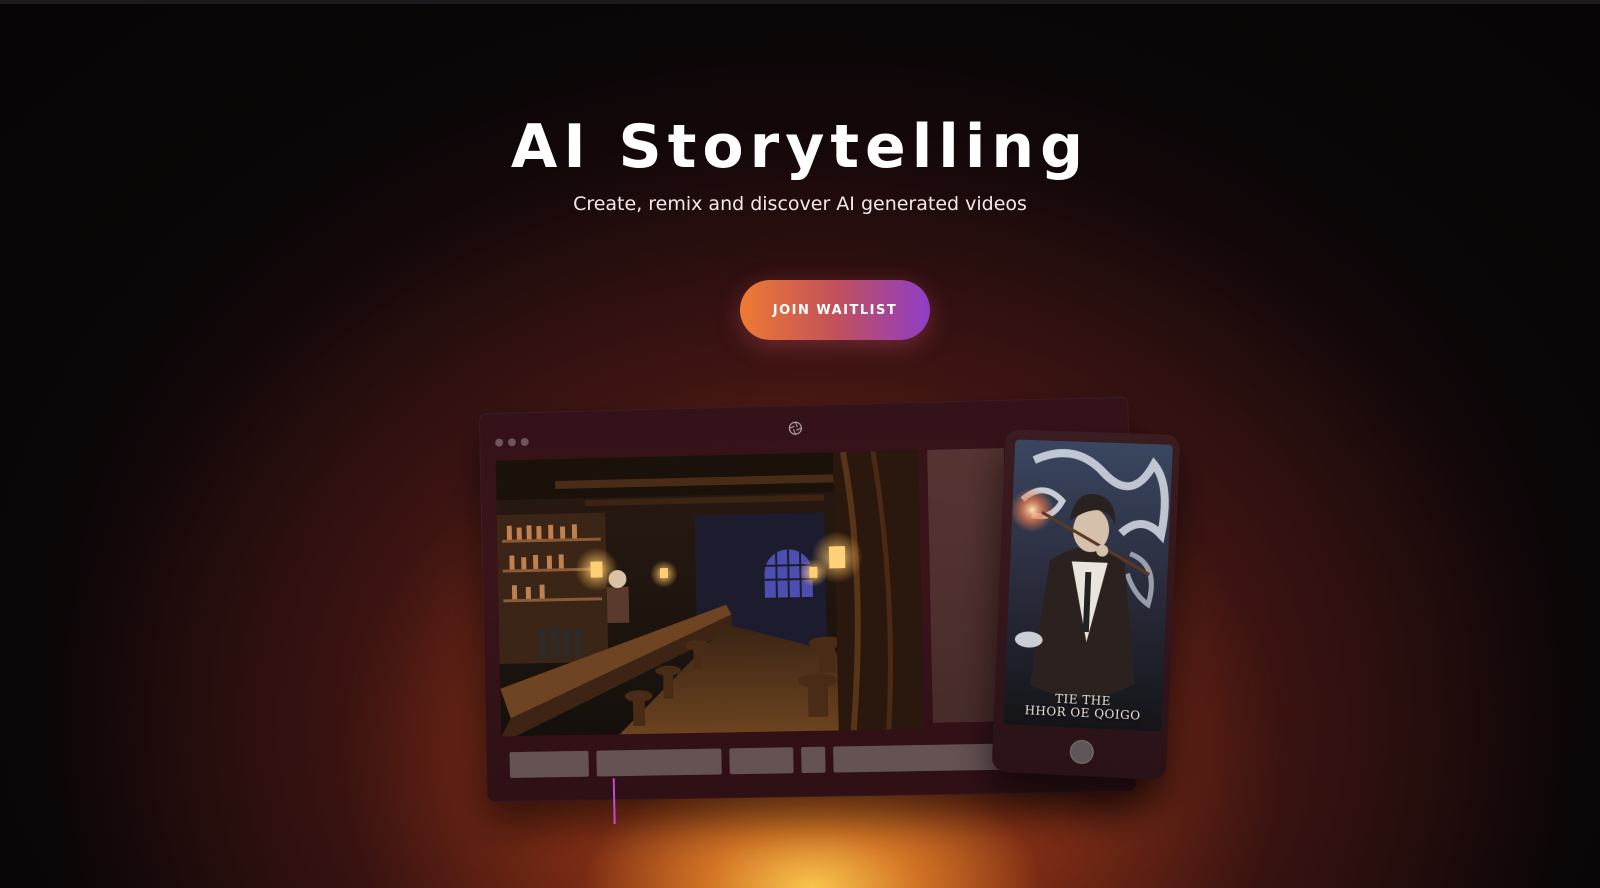 The image size is (1600, 888). I want to click on timeline, so click(768, 760).